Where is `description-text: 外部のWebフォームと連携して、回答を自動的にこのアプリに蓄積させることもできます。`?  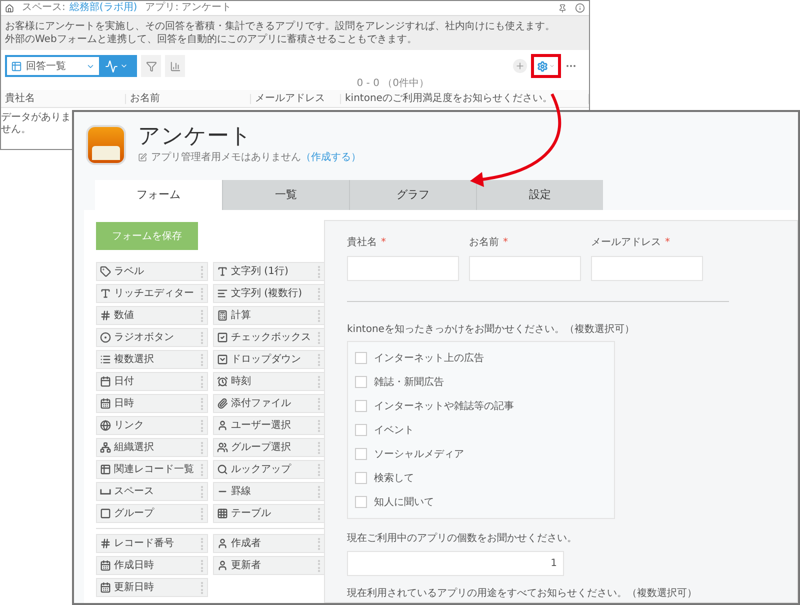
description-text: 外部のWebフォームと連携して、回答を自動的にこのアプリに蓄積させることもできます。 is located at coordinates (211, 39).